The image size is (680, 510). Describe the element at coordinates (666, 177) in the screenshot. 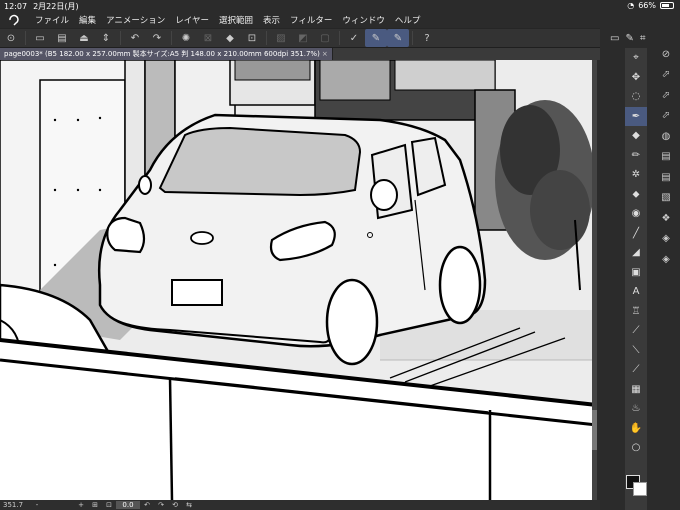

I see `layer-icon: ▤` at that location.